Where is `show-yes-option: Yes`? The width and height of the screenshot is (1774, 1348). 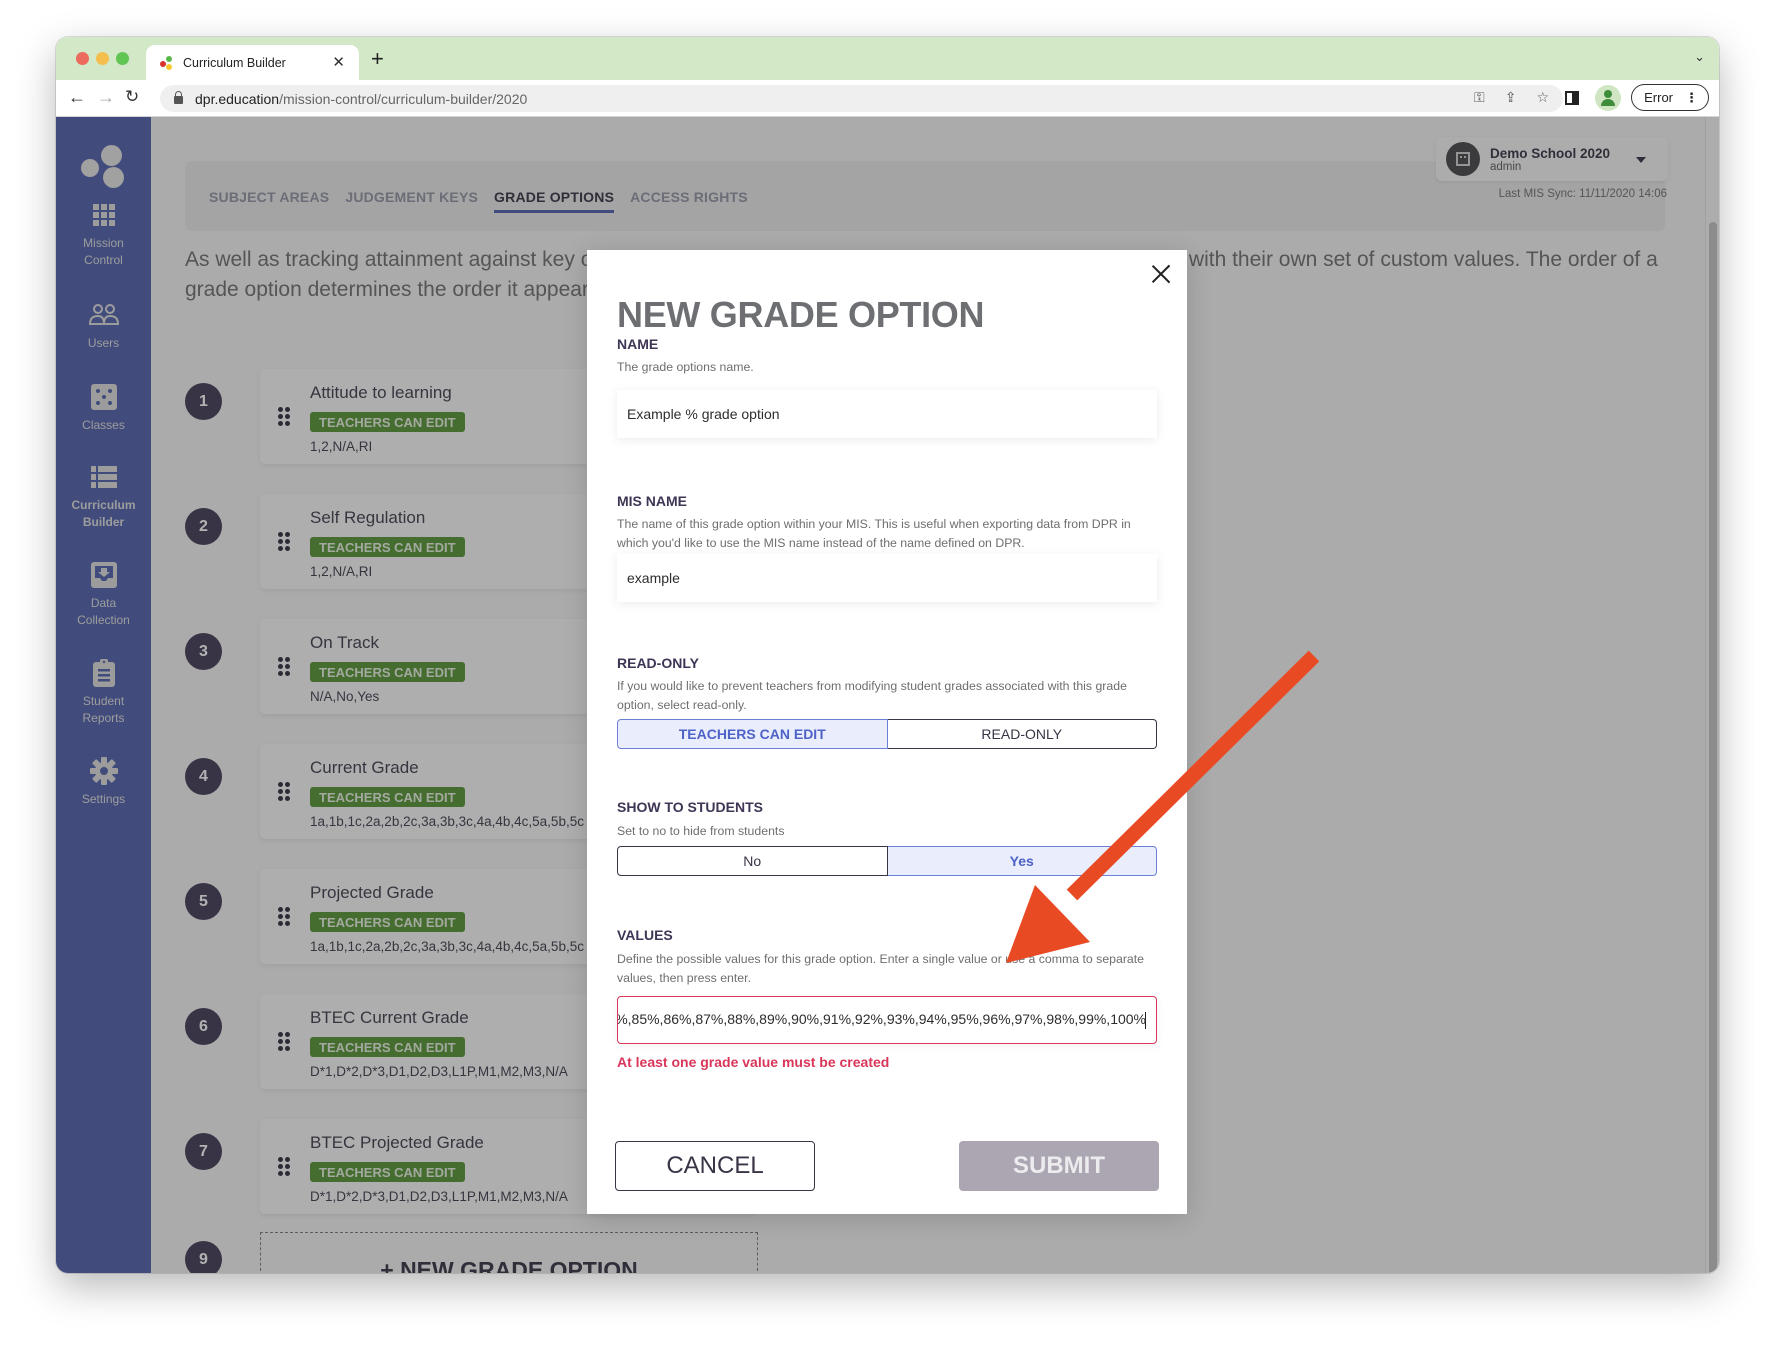
show-yes-option: Yes is located at coordinates (1022, 861).